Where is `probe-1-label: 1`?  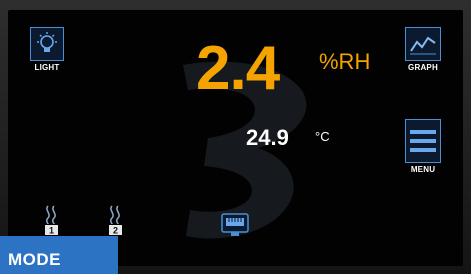
probe-1-label: 1 is located at coordinates (51, 231).